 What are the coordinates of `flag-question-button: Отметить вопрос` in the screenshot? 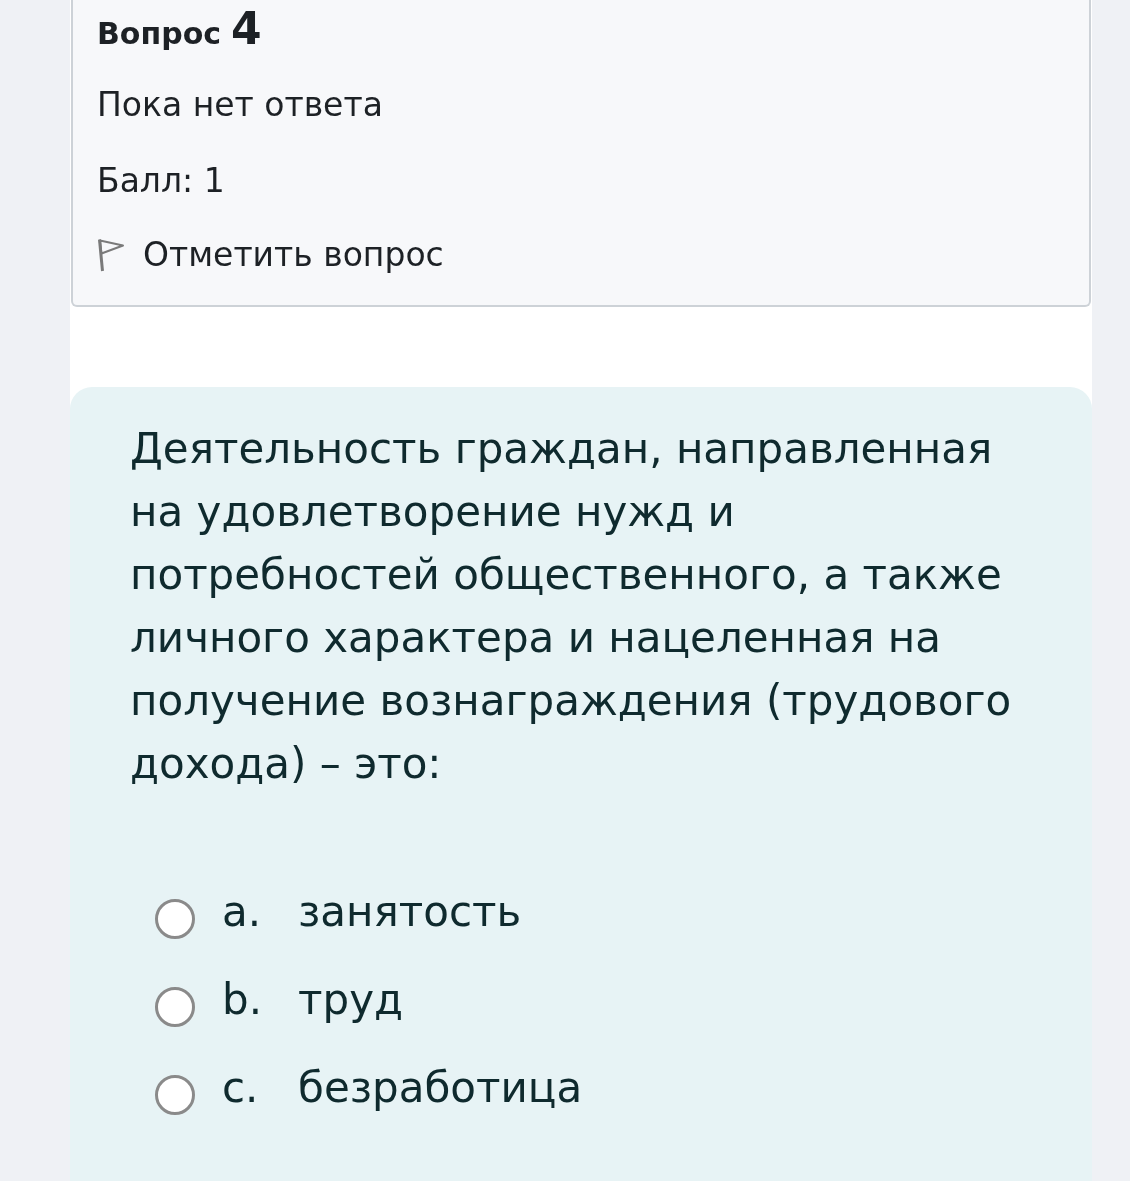 It's located at (270, 255).